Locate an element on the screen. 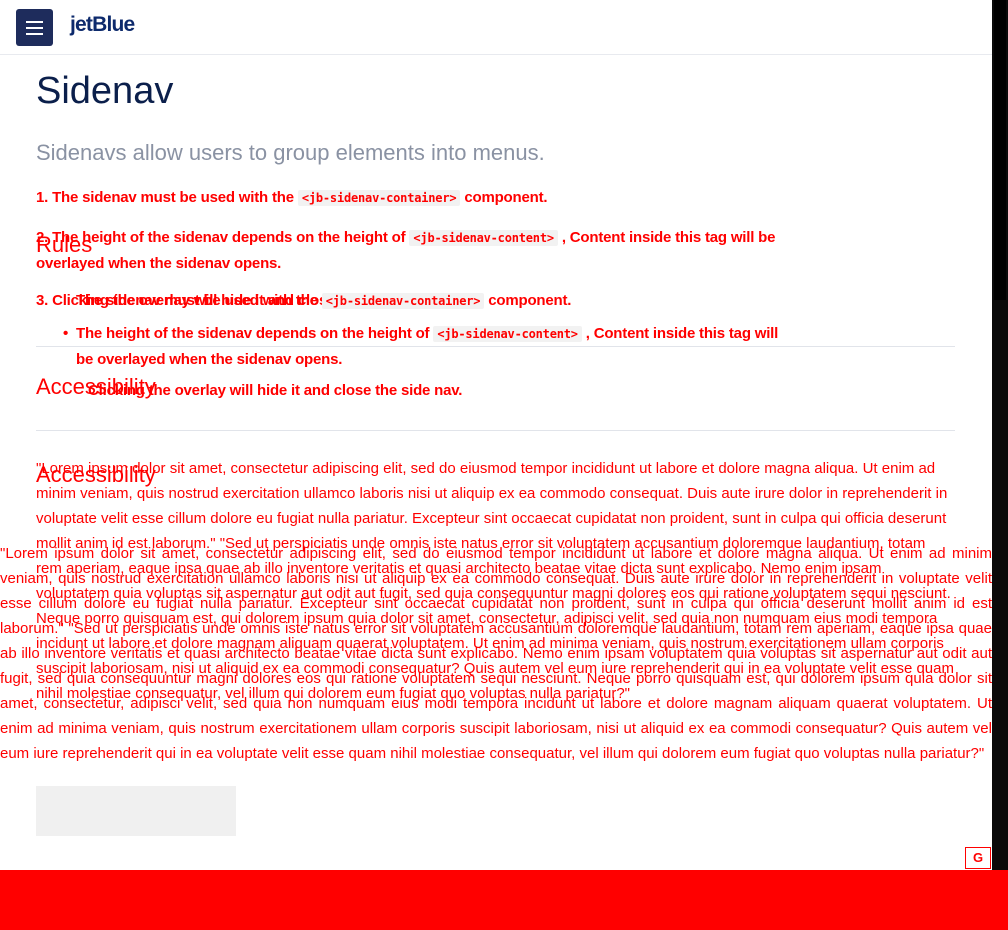 The width and height of the screenshot is (1008, 930). bullet-item-1-suffix: , Content inside this tag will is located at coordinates (682, 333).